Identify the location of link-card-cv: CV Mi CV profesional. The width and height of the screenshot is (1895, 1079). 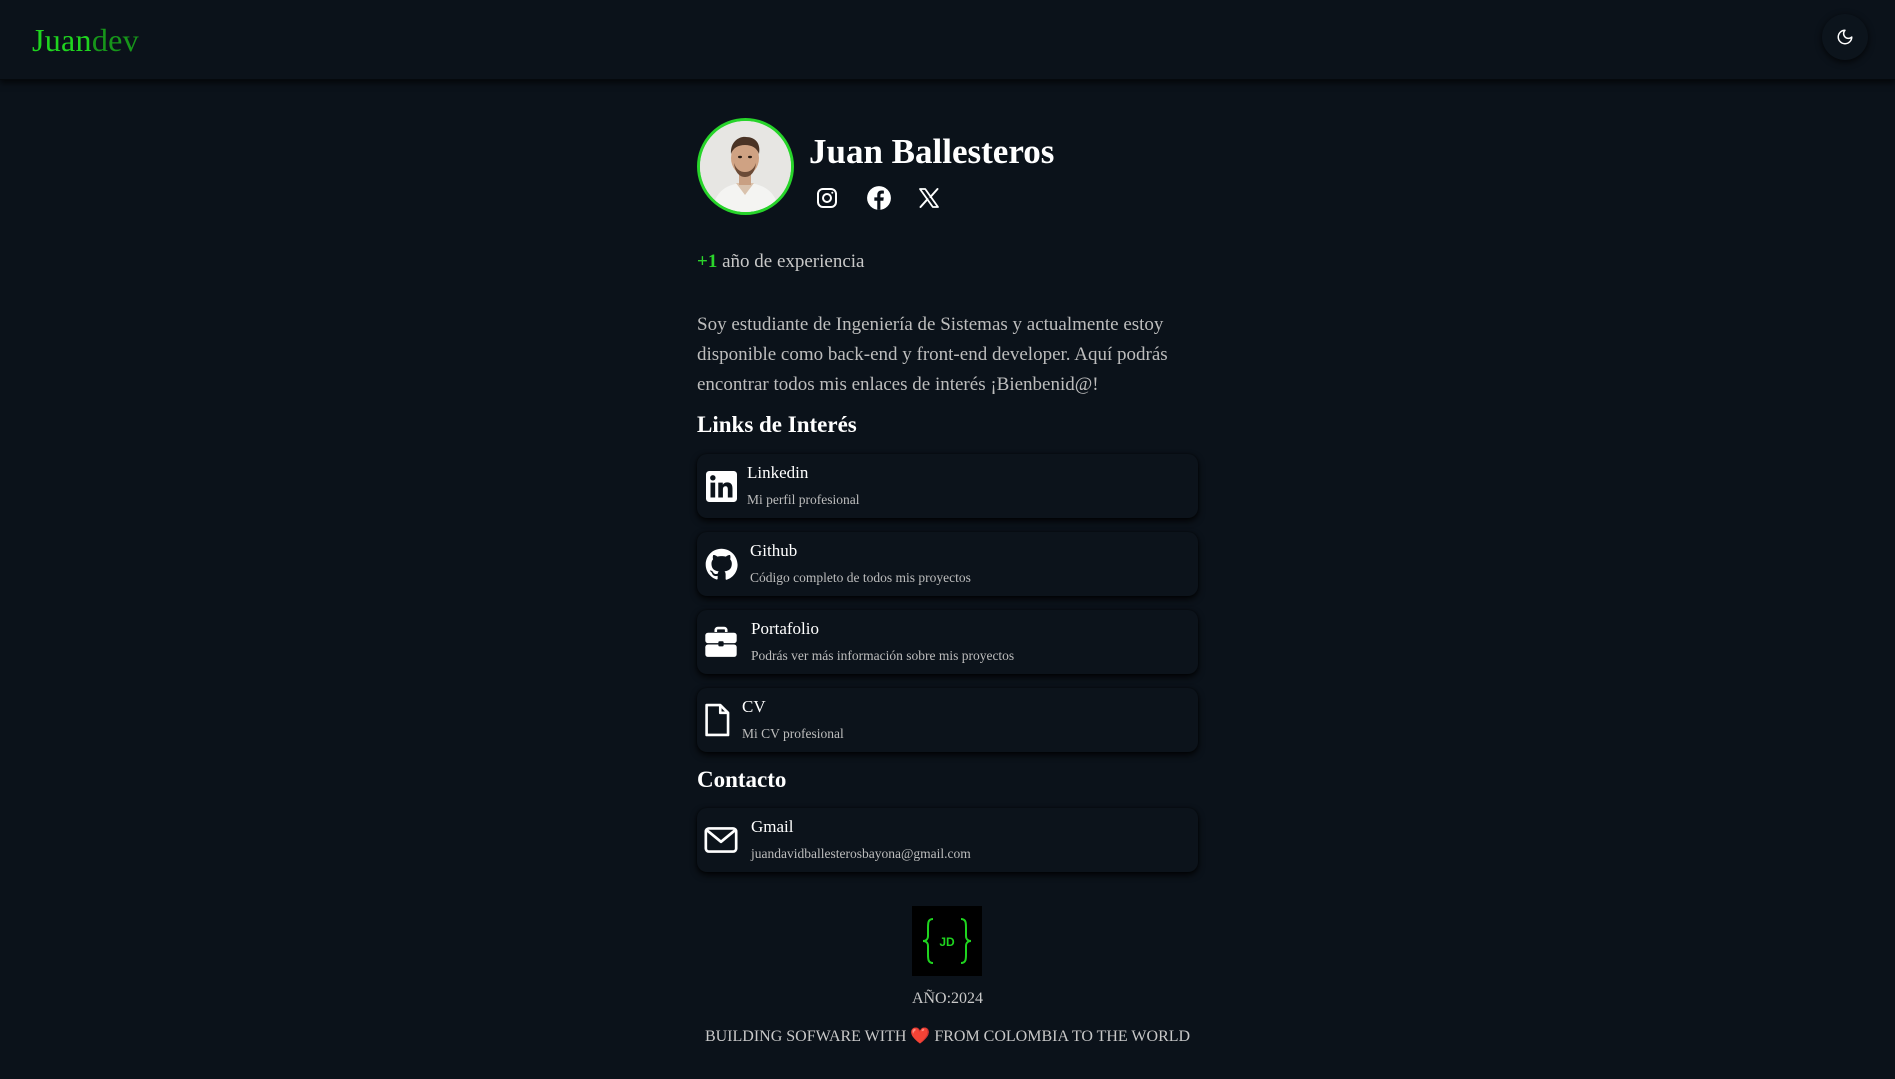
(947, 720).